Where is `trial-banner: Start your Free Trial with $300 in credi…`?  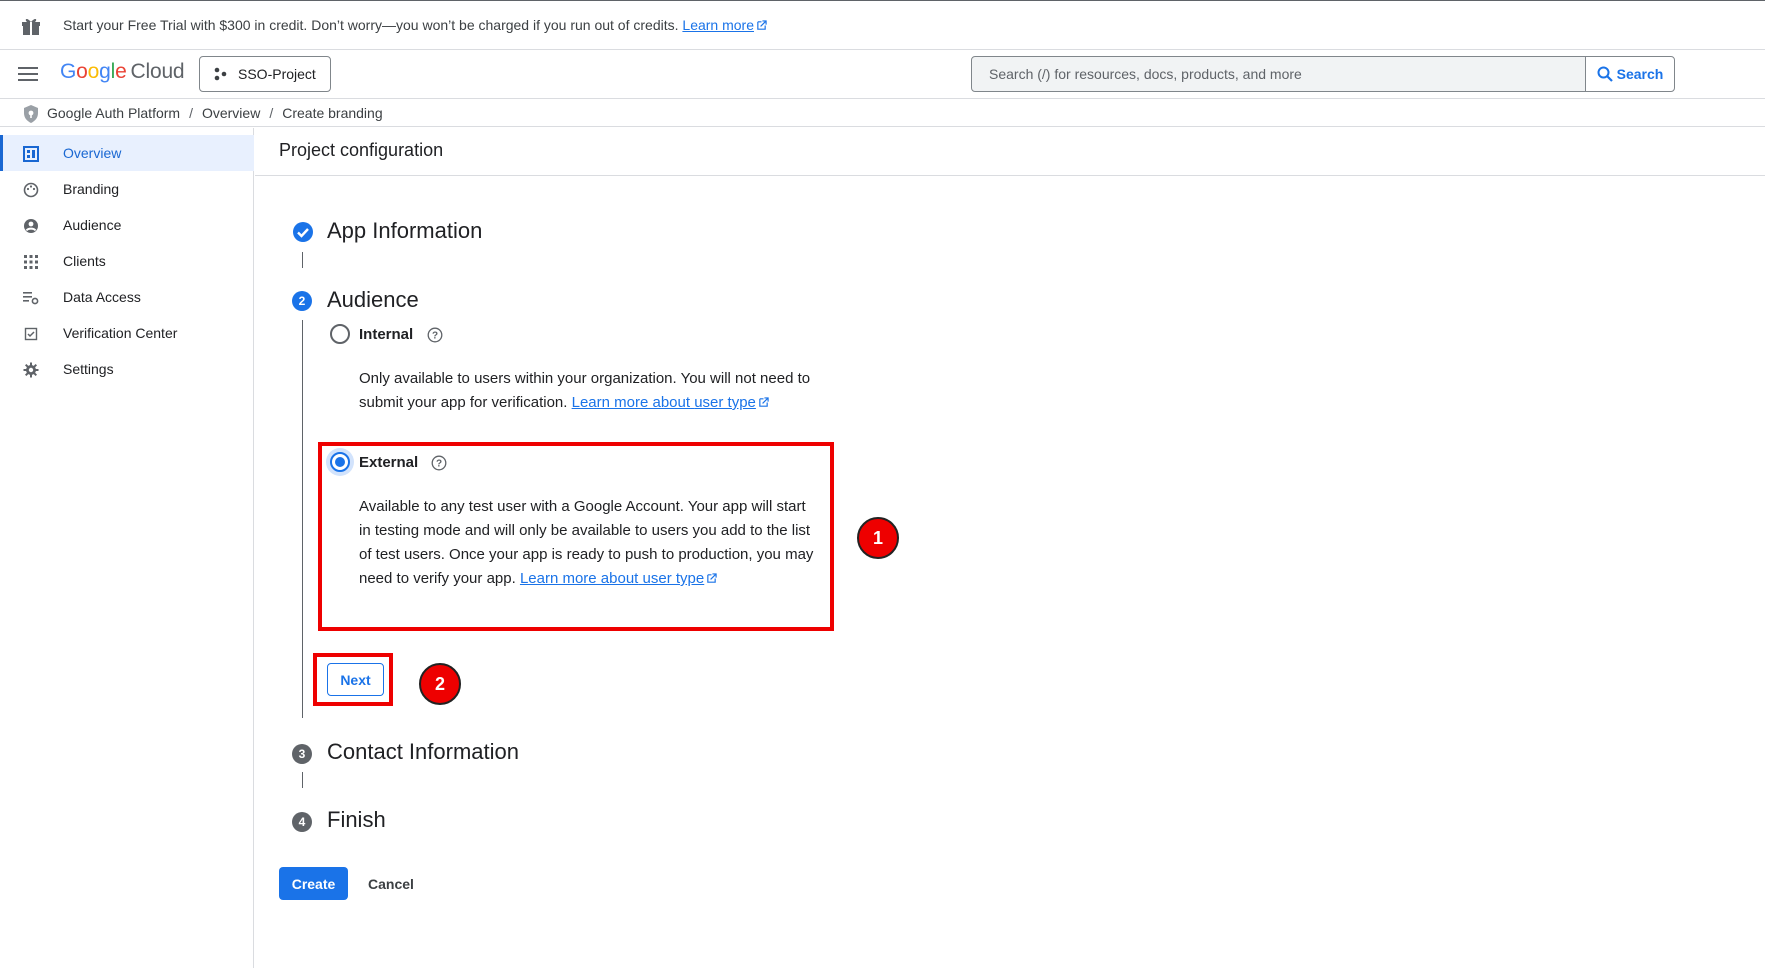 trial-banner: Start your Free Trial with $300 in credi… is located at coordinates (882, 25).